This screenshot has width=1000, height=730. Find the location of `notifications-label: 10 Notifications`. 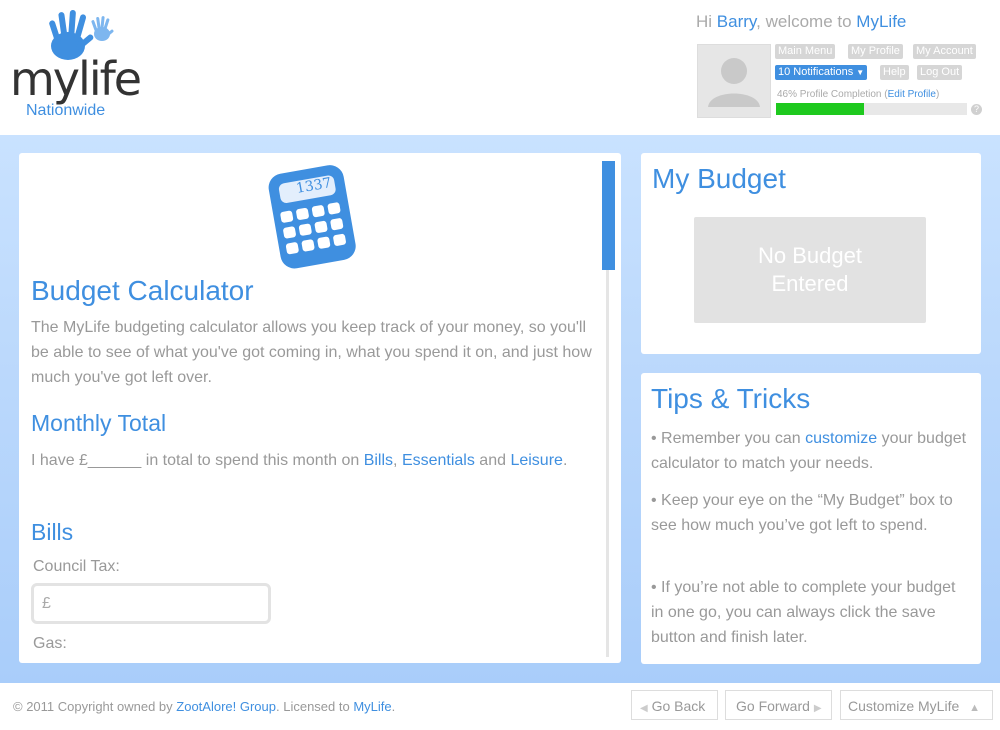

notifications-label: 10 Notifications is located at coordinates (816, 72).